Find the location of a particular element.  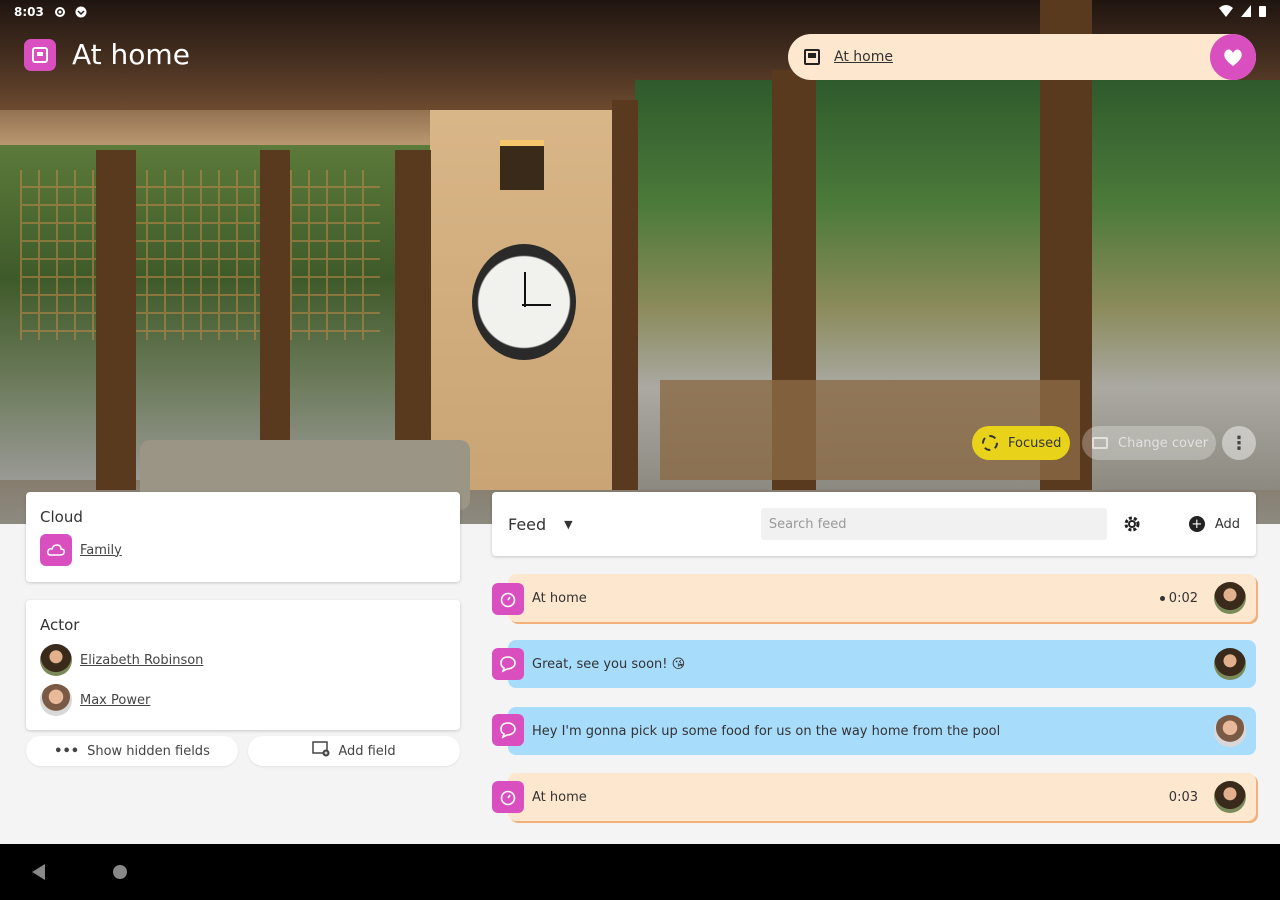

gear-icon is located at coordinates (1132, 524).